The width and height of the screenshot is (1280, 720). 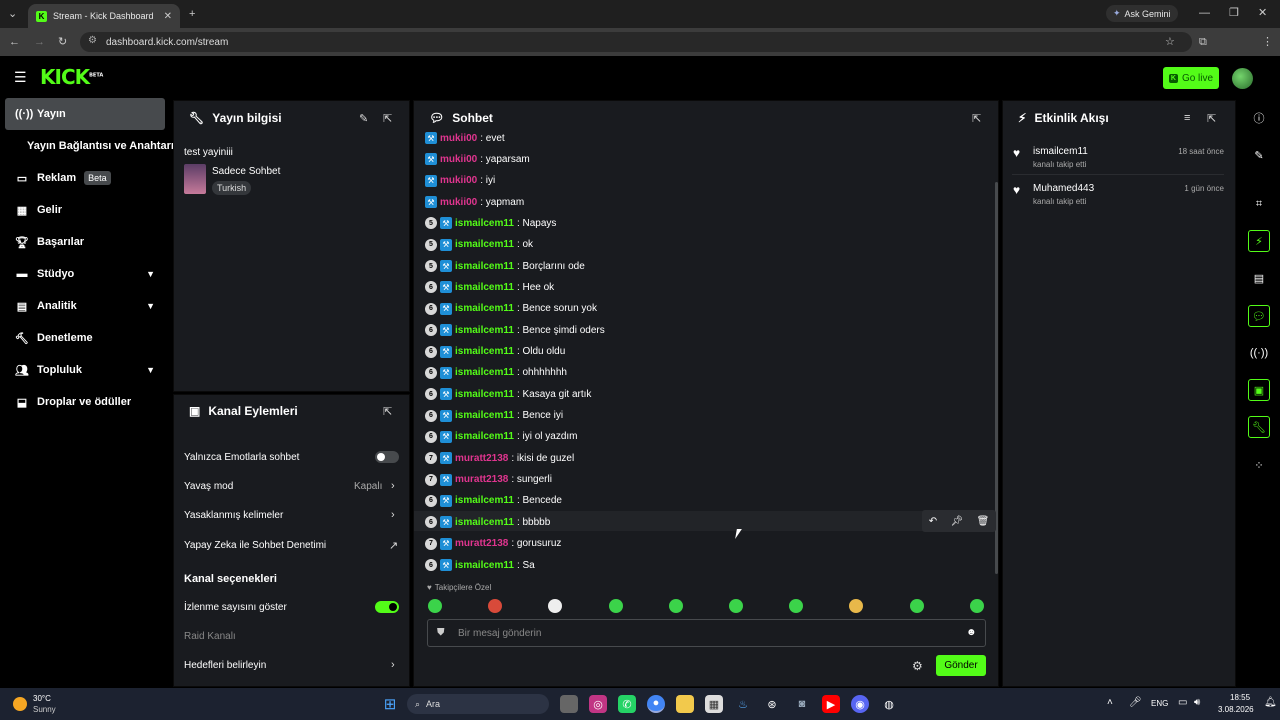 I want to click on sidebar-item-gelir: ▦ Gelir, so click(x=85, y=210).